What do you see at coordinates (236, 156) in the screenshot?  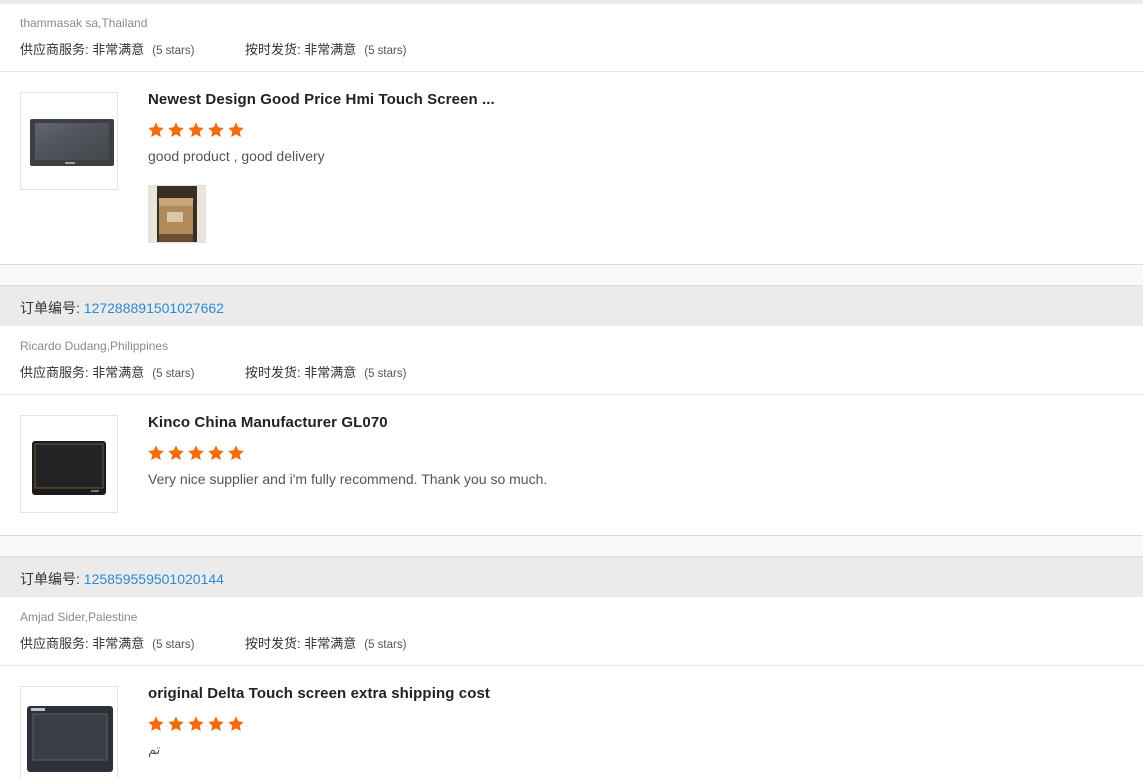 I see `review-comment: good product , good delivery` at bounding box center [236, 156].